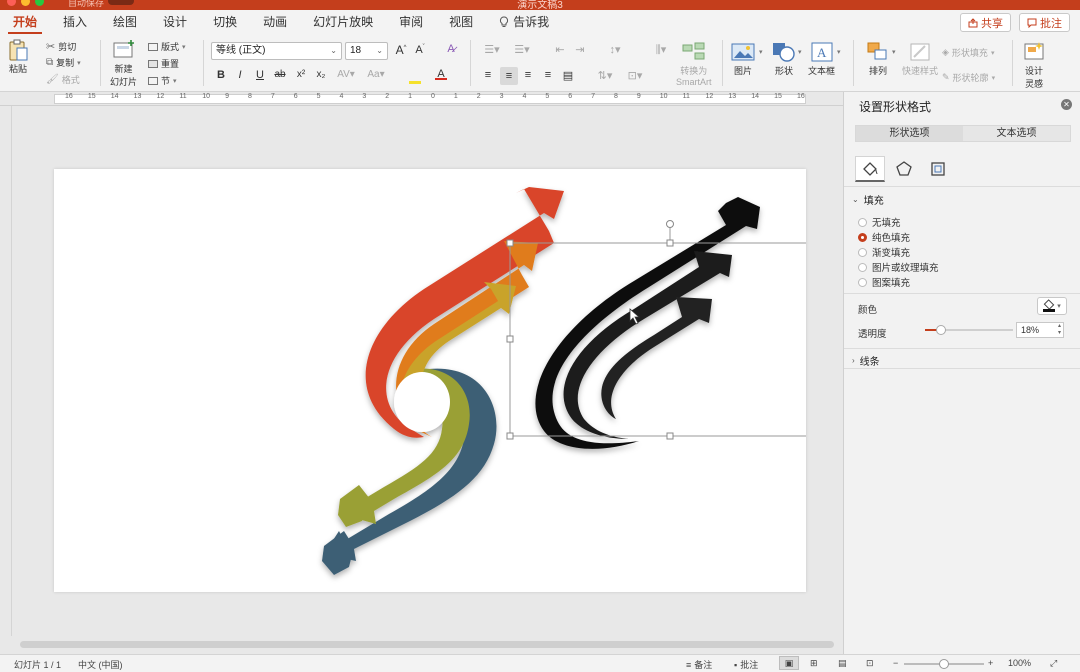 The image size is (1080, 672). What do you see at coordinates (699, 664) in the screenshot?
I see `notes-button: ≡ 备注` at bounding box center [699, 664].